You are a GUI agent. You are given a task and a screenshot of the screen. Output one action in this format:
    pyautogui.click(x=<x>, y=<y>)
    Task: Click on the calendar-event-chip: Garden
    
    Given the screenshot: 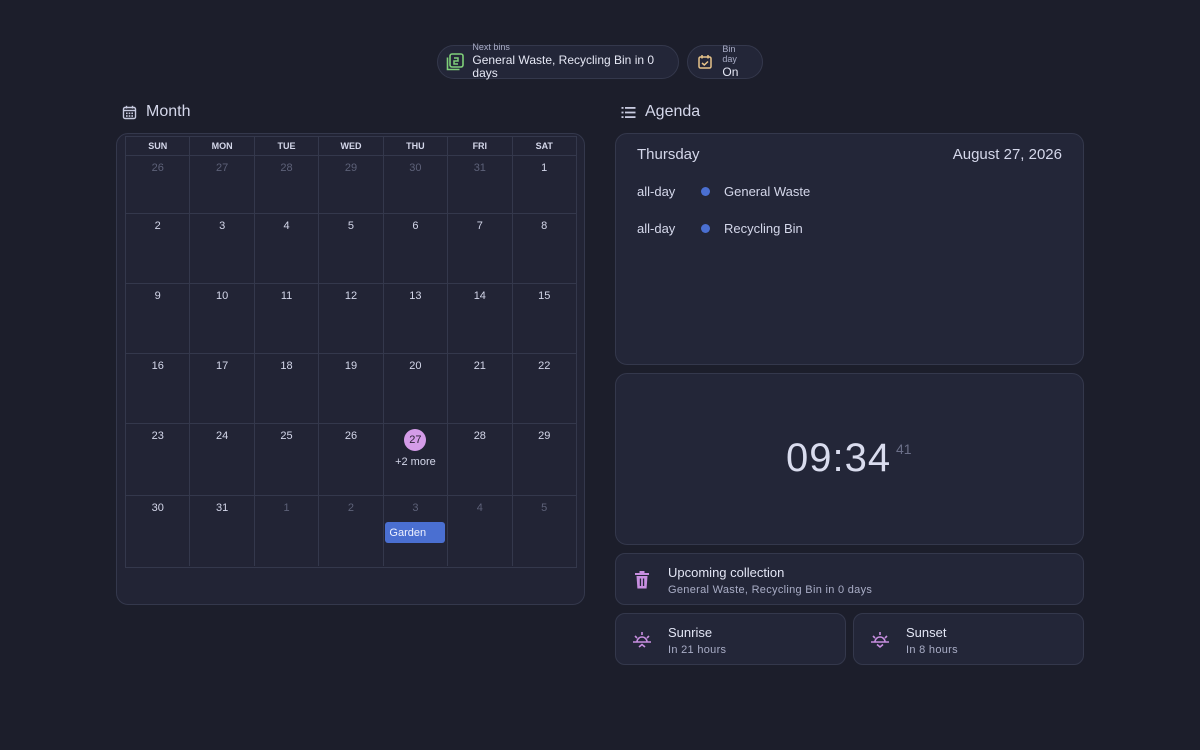 What is the action you would take?
    pyautogui.click(x=415, y=532)
    